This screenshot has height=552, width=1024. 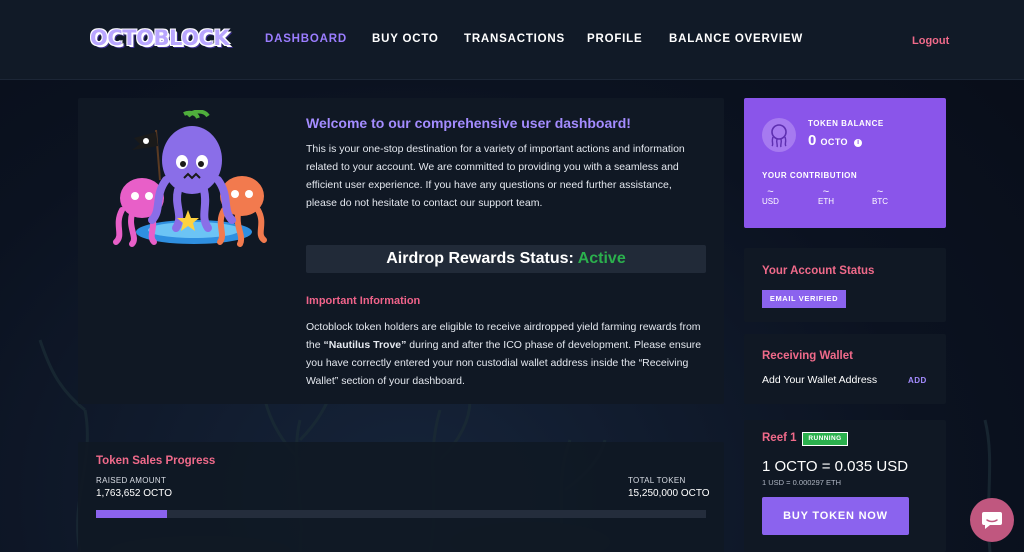 I want to click on email-verified-badge: EMAIL VERIFIED, so click(x=804, y=299).